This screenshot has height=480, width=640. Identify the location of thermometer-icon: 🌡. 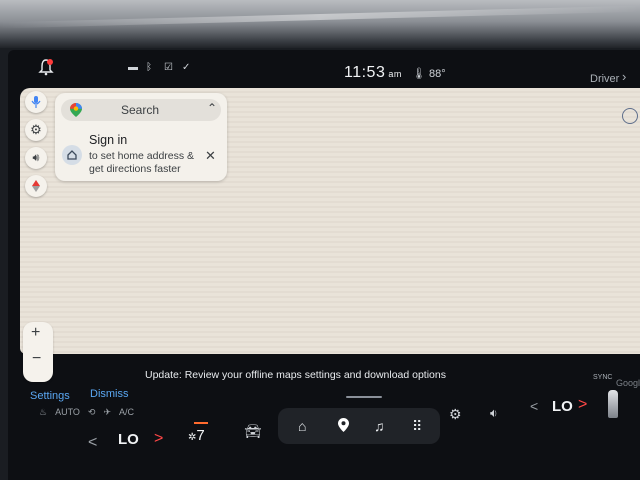
(419, 74).